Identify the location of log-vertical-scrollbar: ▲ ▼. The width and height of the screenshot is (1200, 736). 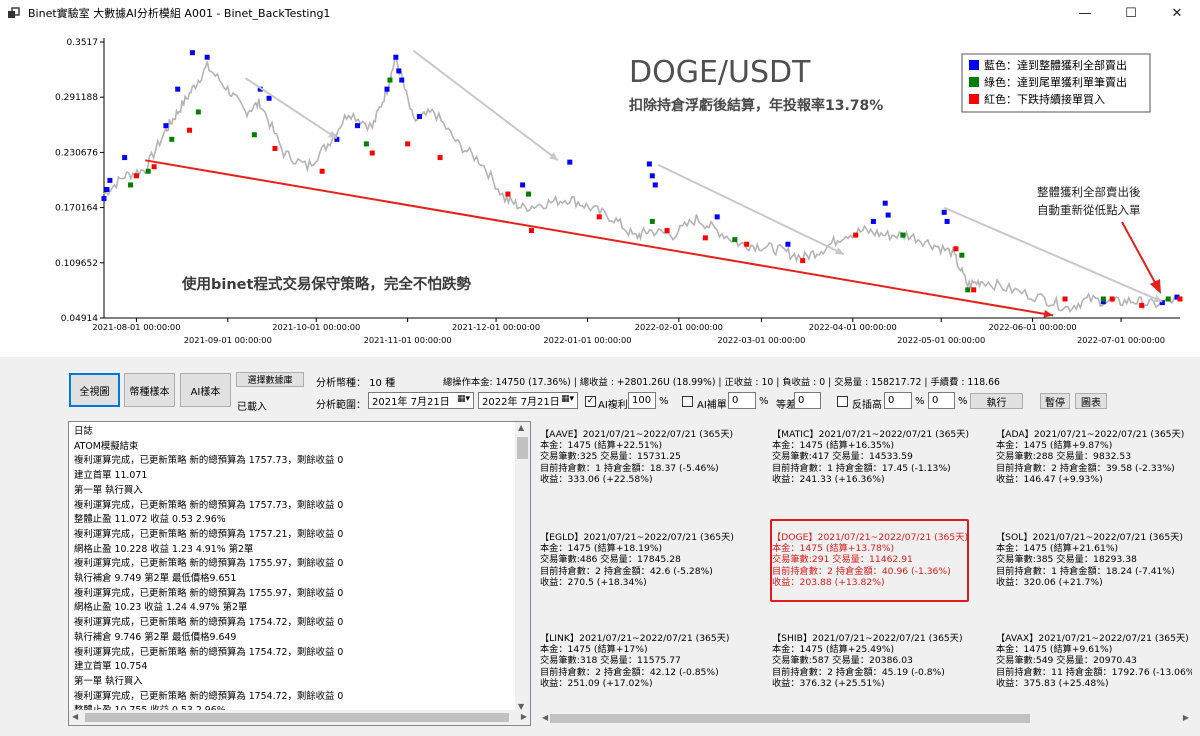
(522, 567).